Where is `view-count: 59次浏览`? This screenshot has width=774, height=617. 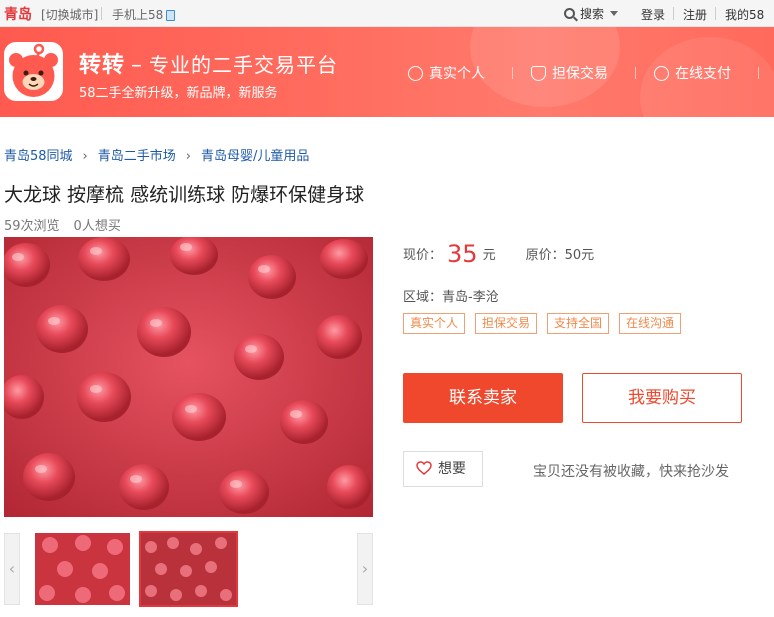 view-count: 59次浏览 is located at coordinates (32, 226).